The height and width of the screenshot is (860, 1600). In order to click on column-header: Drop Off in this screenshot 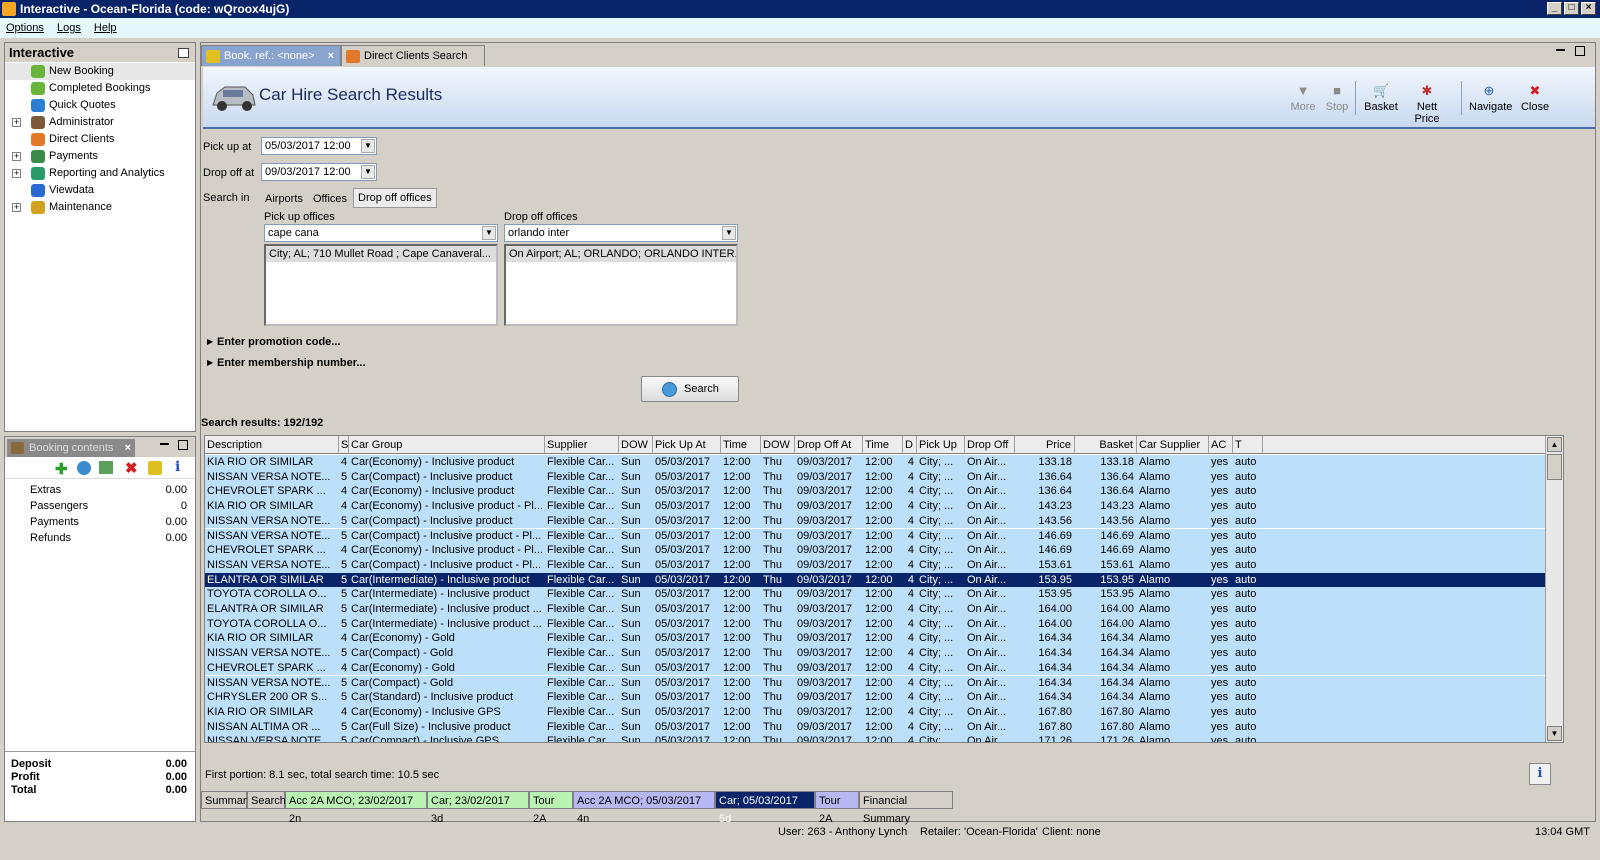, I will do `click(990, 445)`.